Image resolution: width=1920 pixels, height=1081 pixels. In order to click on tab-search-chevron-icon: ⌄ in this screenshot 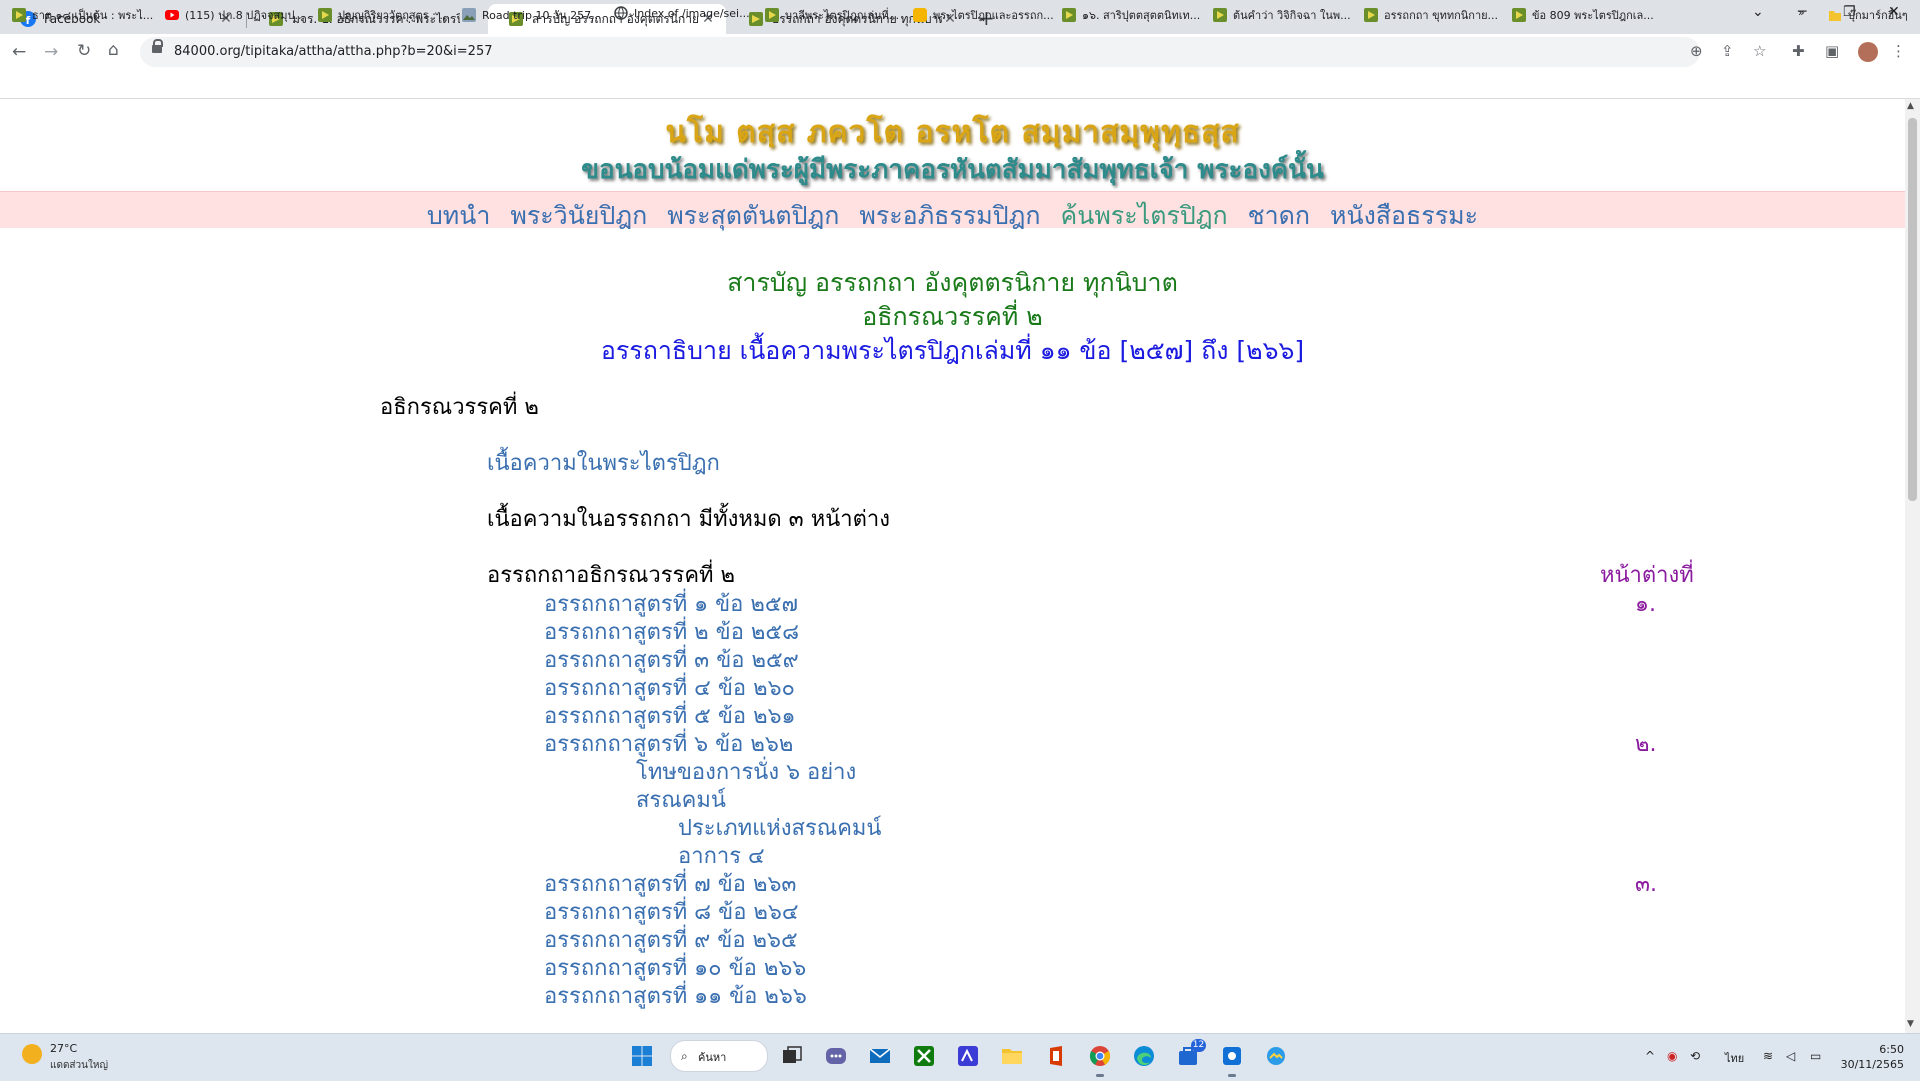, I will do `click(1758, 12)`.